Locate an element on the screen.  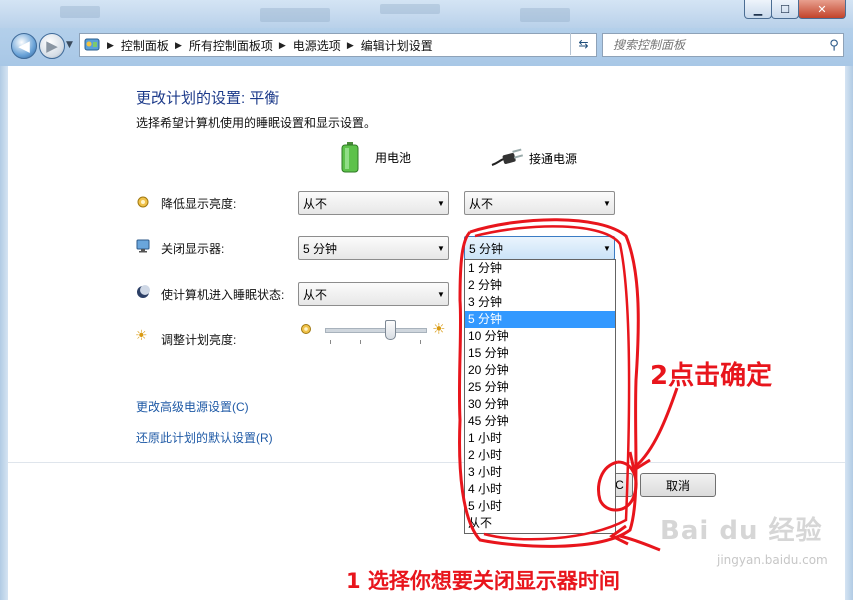
breadcrumb: ▶ 控制面板 ▶ 所有控制面板项 ▶ 电源选项 ▶ 编辑计划设置 is located at coordinates (267, 45).